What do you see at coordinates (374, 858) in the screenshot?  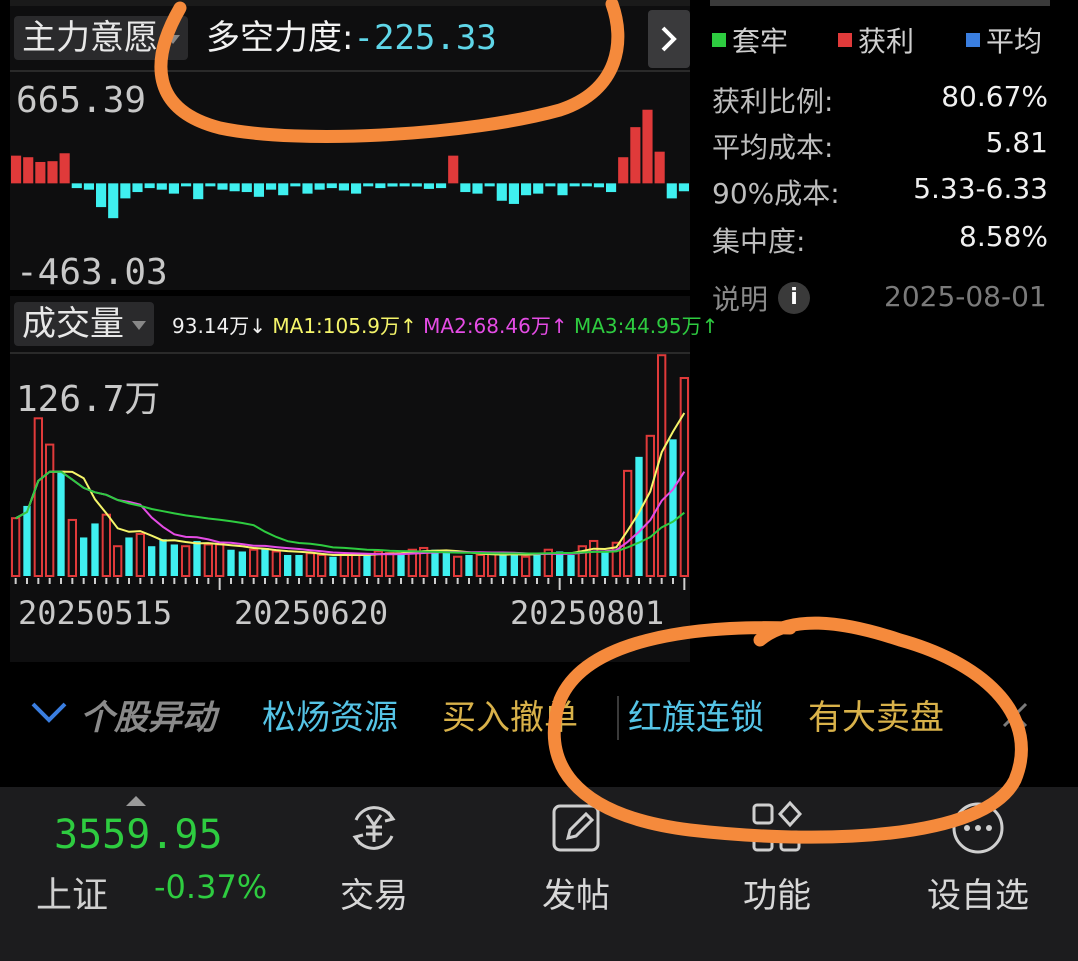 I see `nav-trade: 交易` at bounding box center [374, 858].